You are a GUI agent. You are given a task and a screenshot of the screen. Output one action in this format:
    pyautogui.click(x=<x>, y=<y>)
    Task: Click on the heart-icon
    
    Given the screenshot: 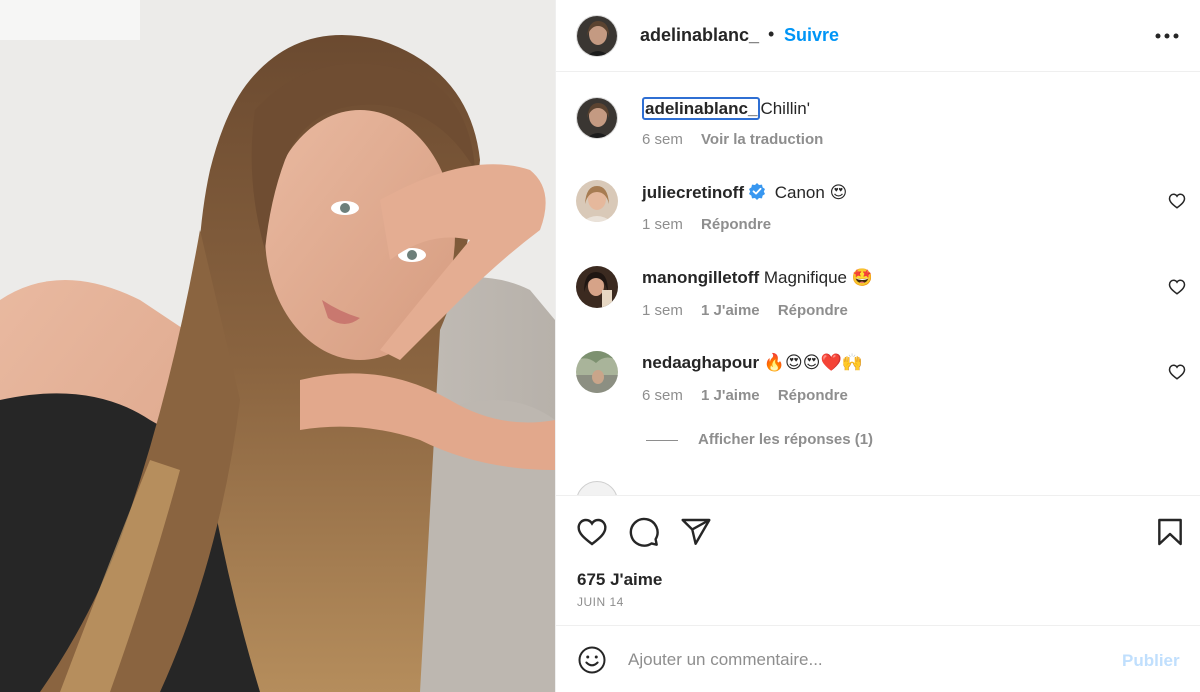 What is the action you would take?
    pyautogui.click(x=592, y=532)
    